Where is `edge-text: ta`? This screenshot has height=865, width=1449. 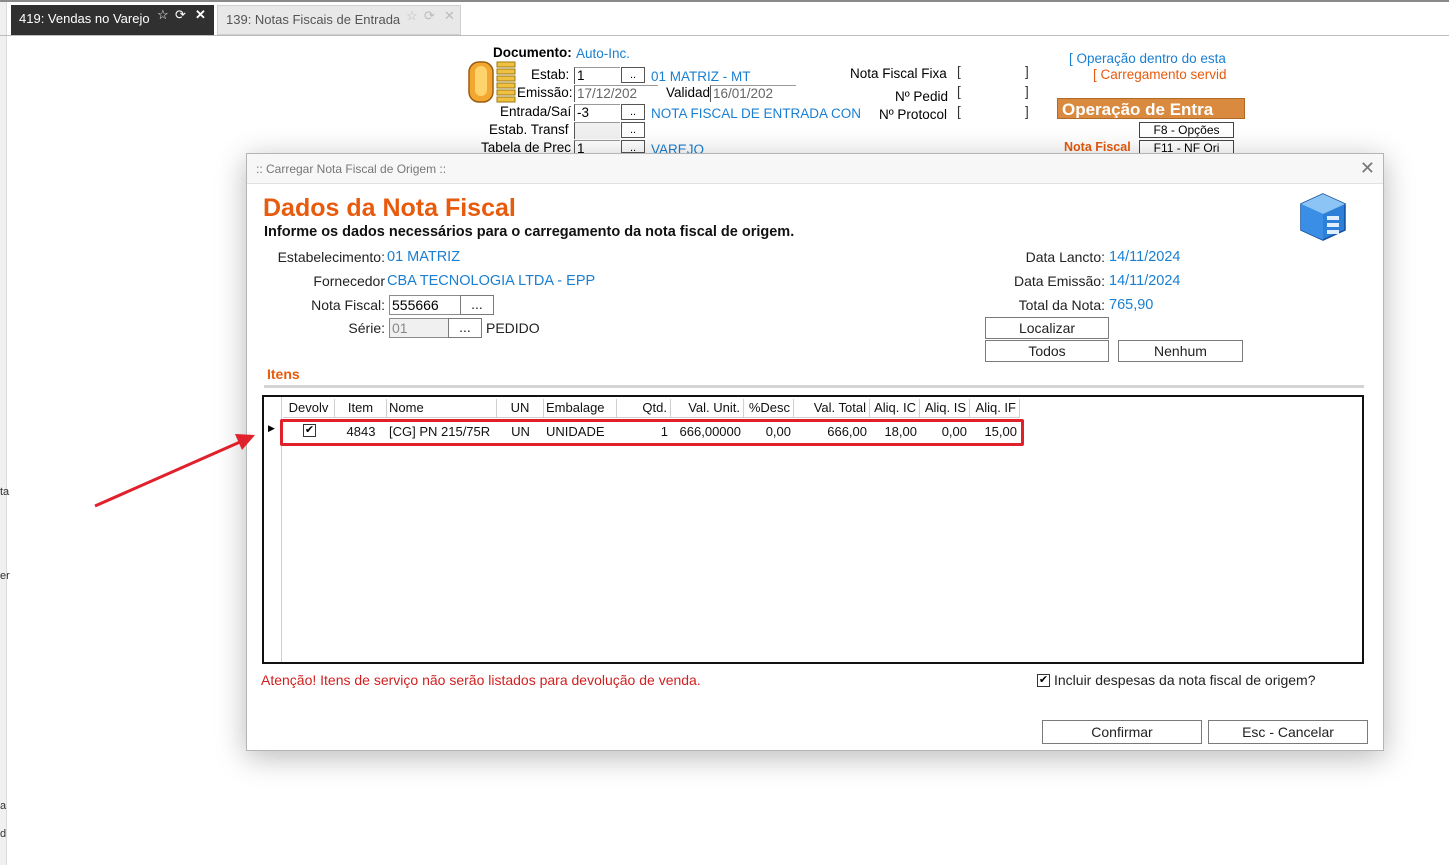
edge-text: ta is located at coordinates (5, 492).